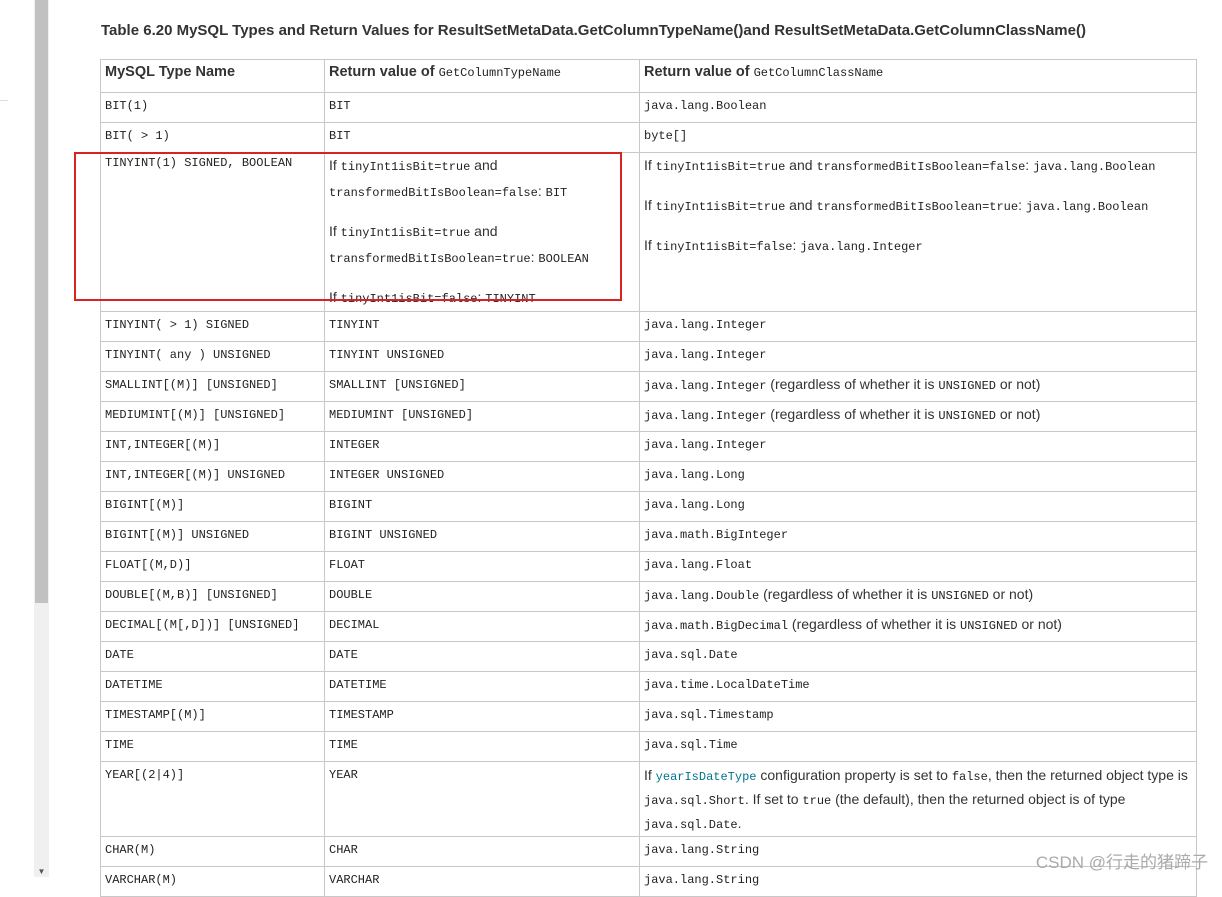 The width and height of the screenshot is (1222, 897). What do you see at coordinates (41, 301) in the screenshot?
I see `scrollbar-thumb` at bounding box center [41, 301].